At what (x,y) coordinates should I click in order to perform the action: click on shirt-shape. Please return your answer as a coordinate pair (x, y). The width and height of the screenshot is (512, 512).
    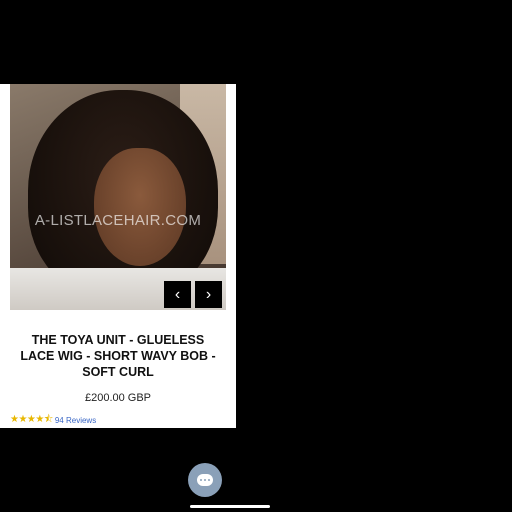
    Looking at the image, I should click on (118, 289).